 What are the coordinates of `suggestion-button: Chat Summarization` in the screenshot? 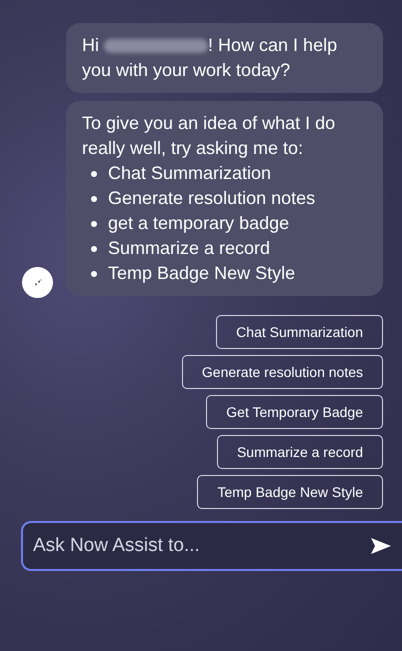 It's located at (299, 332).